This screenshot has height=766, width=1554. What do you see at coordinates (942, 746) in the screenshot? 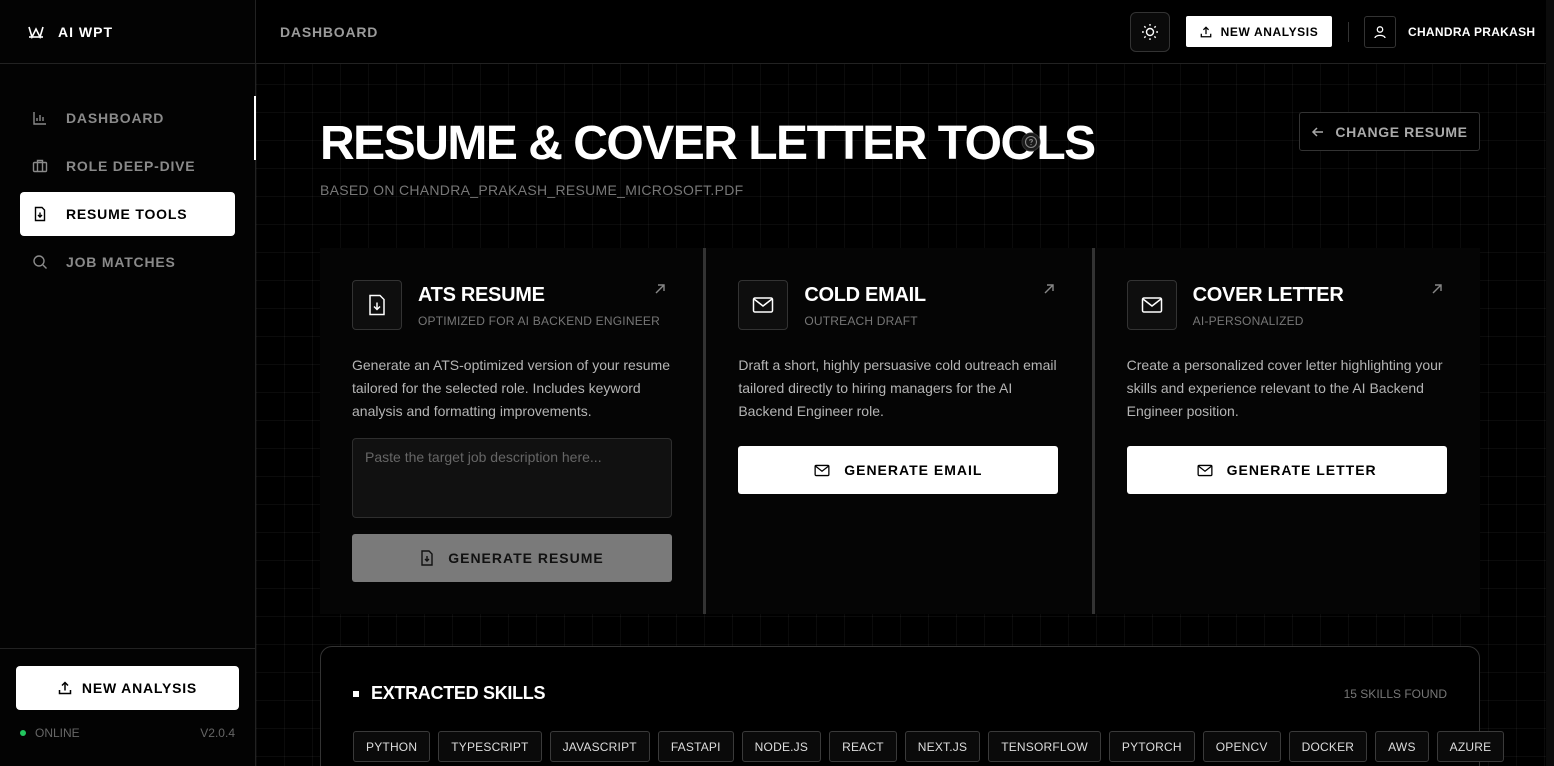
I see `skill-chip: NEXT.JS` at bounding box center [942, 746].